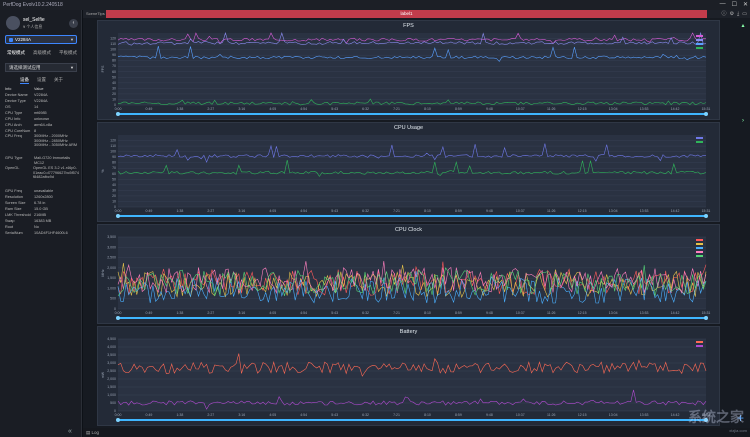 The image size is (750, 437). Describe the element at coordinates (114, 72) in the screenshot. I see `y-tick-label: 60` at that location.